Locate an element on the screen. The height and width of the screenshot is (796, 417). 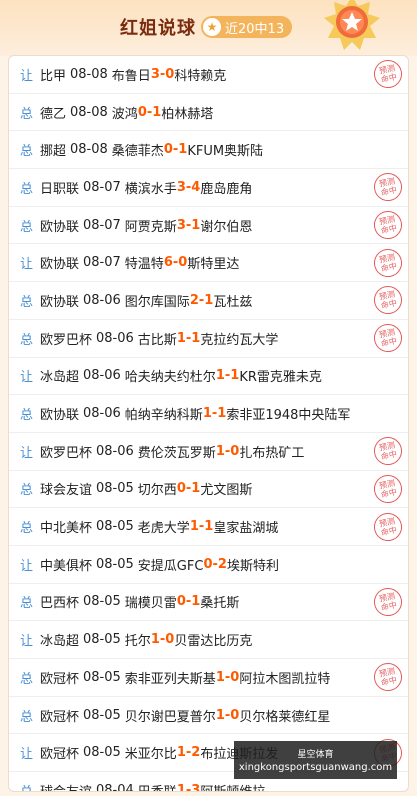
list-item: 总中北美杯 08-05 老虎大学 1 - 1 皇家盐湖城 预测 命中 is located at coordinates (208, 527).